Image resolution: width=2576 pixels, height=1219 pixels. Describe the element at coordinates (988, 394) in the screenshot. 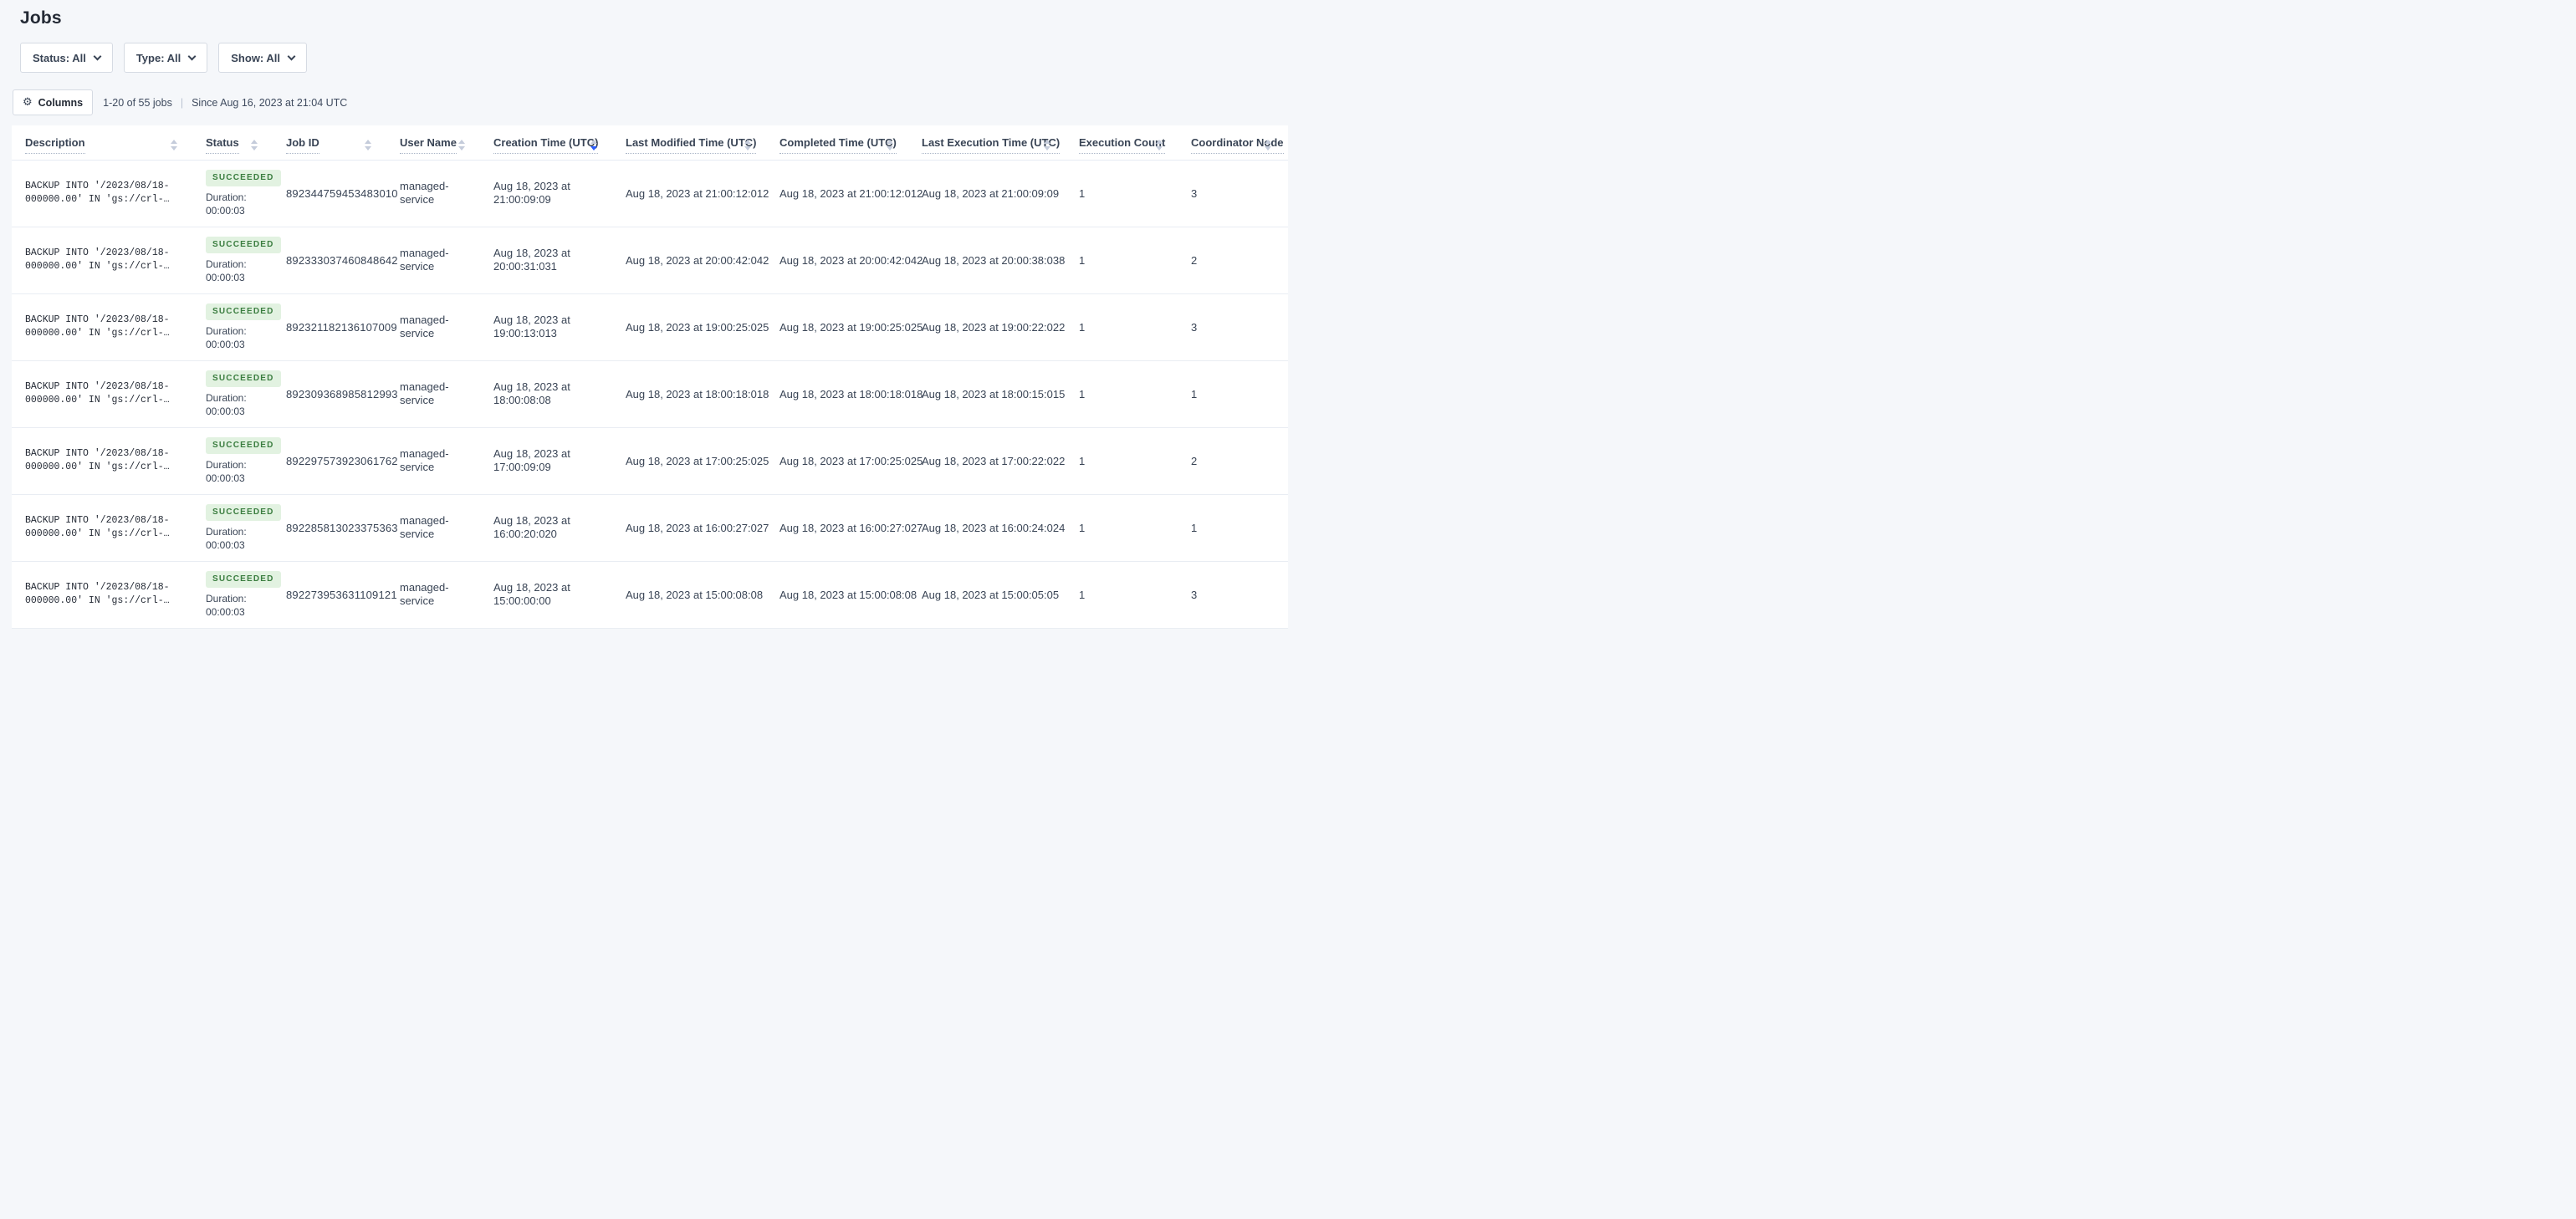

I see `last-execution-time-cell: Aug 18, 2023 at 18:00:15:015` at that location.